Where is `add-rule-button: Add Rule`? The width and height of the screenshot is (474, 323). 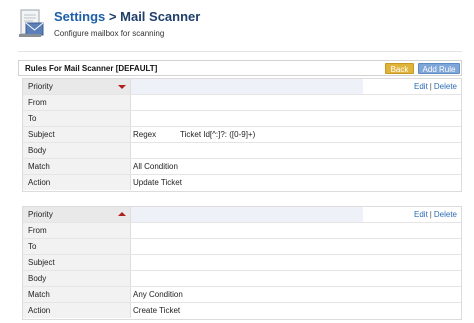
add-rule-button: Add Rule is located at coordinates (439, 68).